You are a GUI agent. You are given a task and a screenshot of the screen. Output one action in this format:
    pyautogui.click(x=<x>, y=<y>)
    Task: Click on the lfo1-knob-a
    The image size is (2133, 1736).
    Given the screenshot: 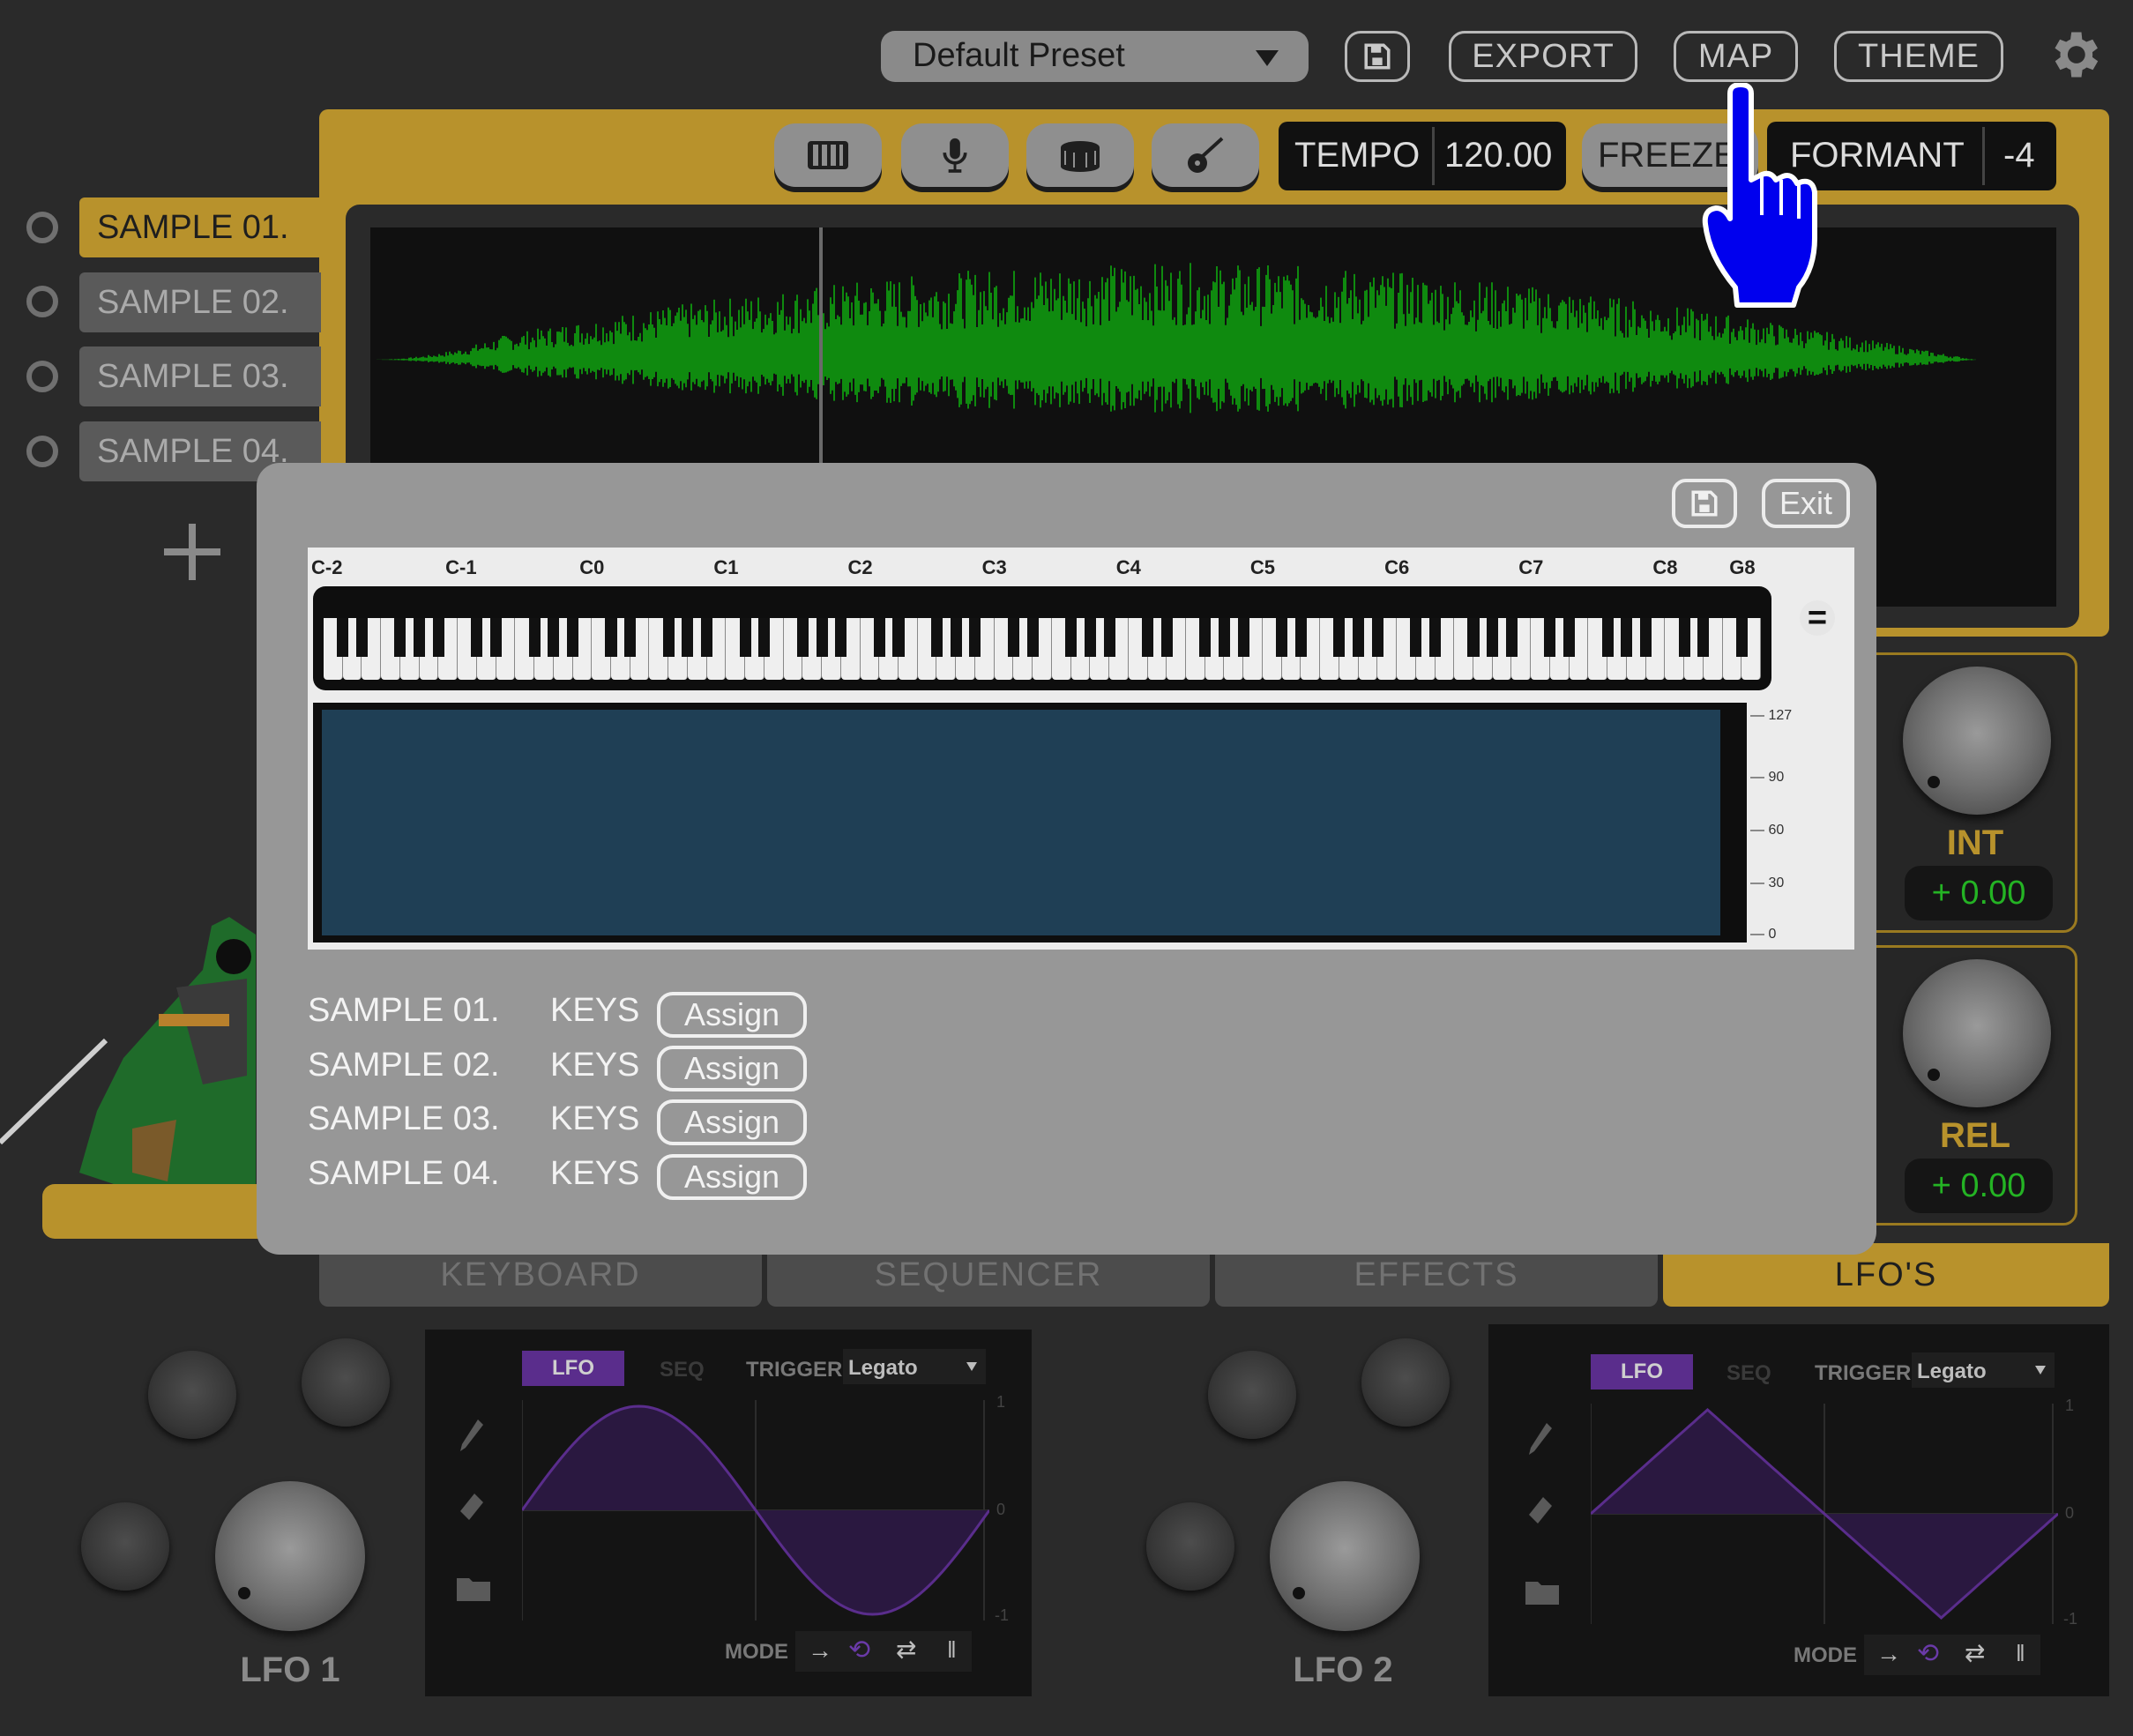 What is the action you would take?
    pyautogui.click(x=192, y=1395)
    